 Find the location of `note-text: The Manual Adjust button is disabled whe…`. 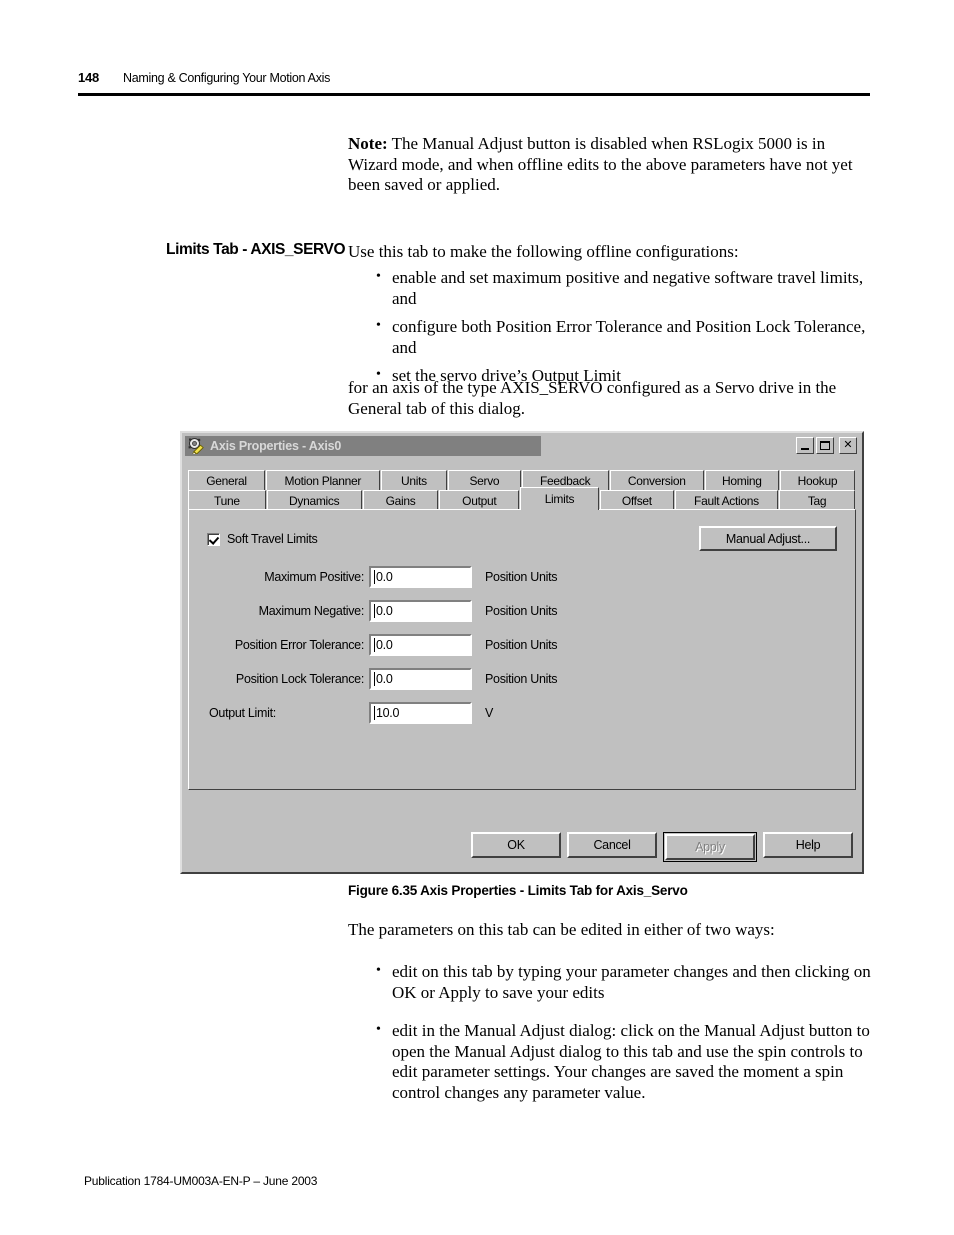

note-text: The Manual Adjust button is disabled whe… is located at coordinates (600, 164).